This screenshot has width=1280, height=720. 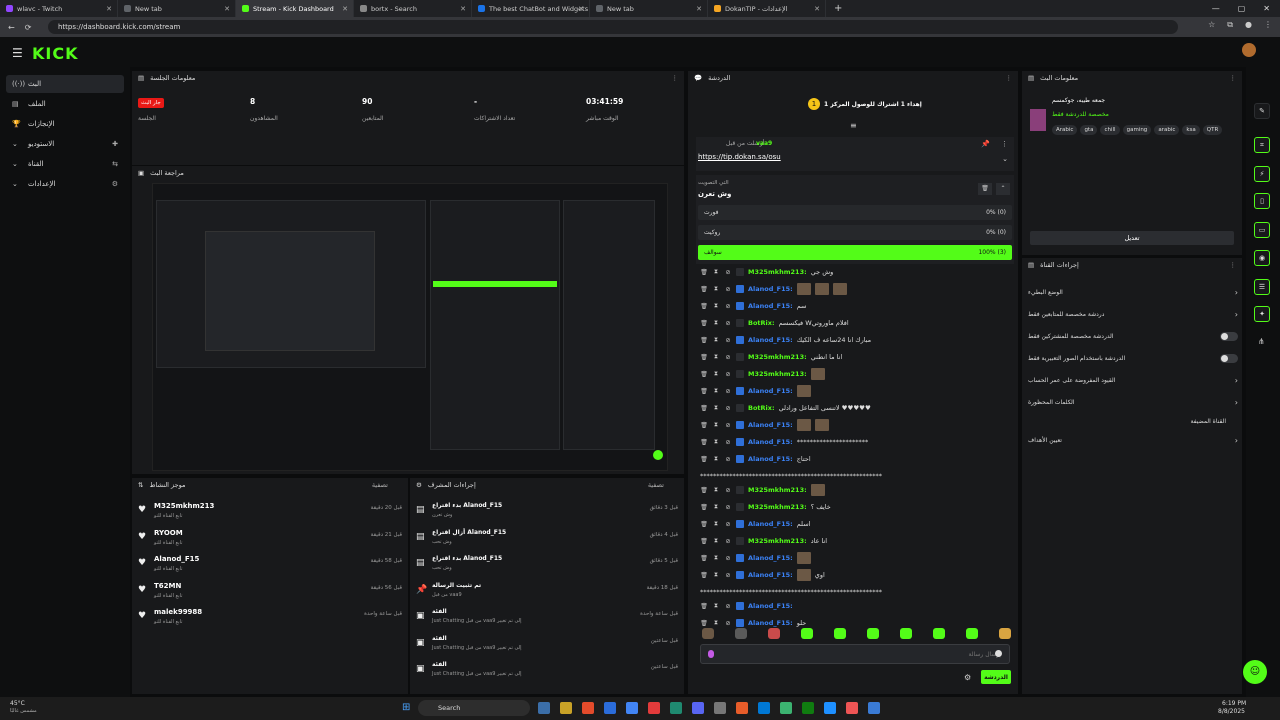 I want to click on chat-message: 🗑 ⧗ ⊘ Alanod_F15: سم, so click(x=753, y=306).